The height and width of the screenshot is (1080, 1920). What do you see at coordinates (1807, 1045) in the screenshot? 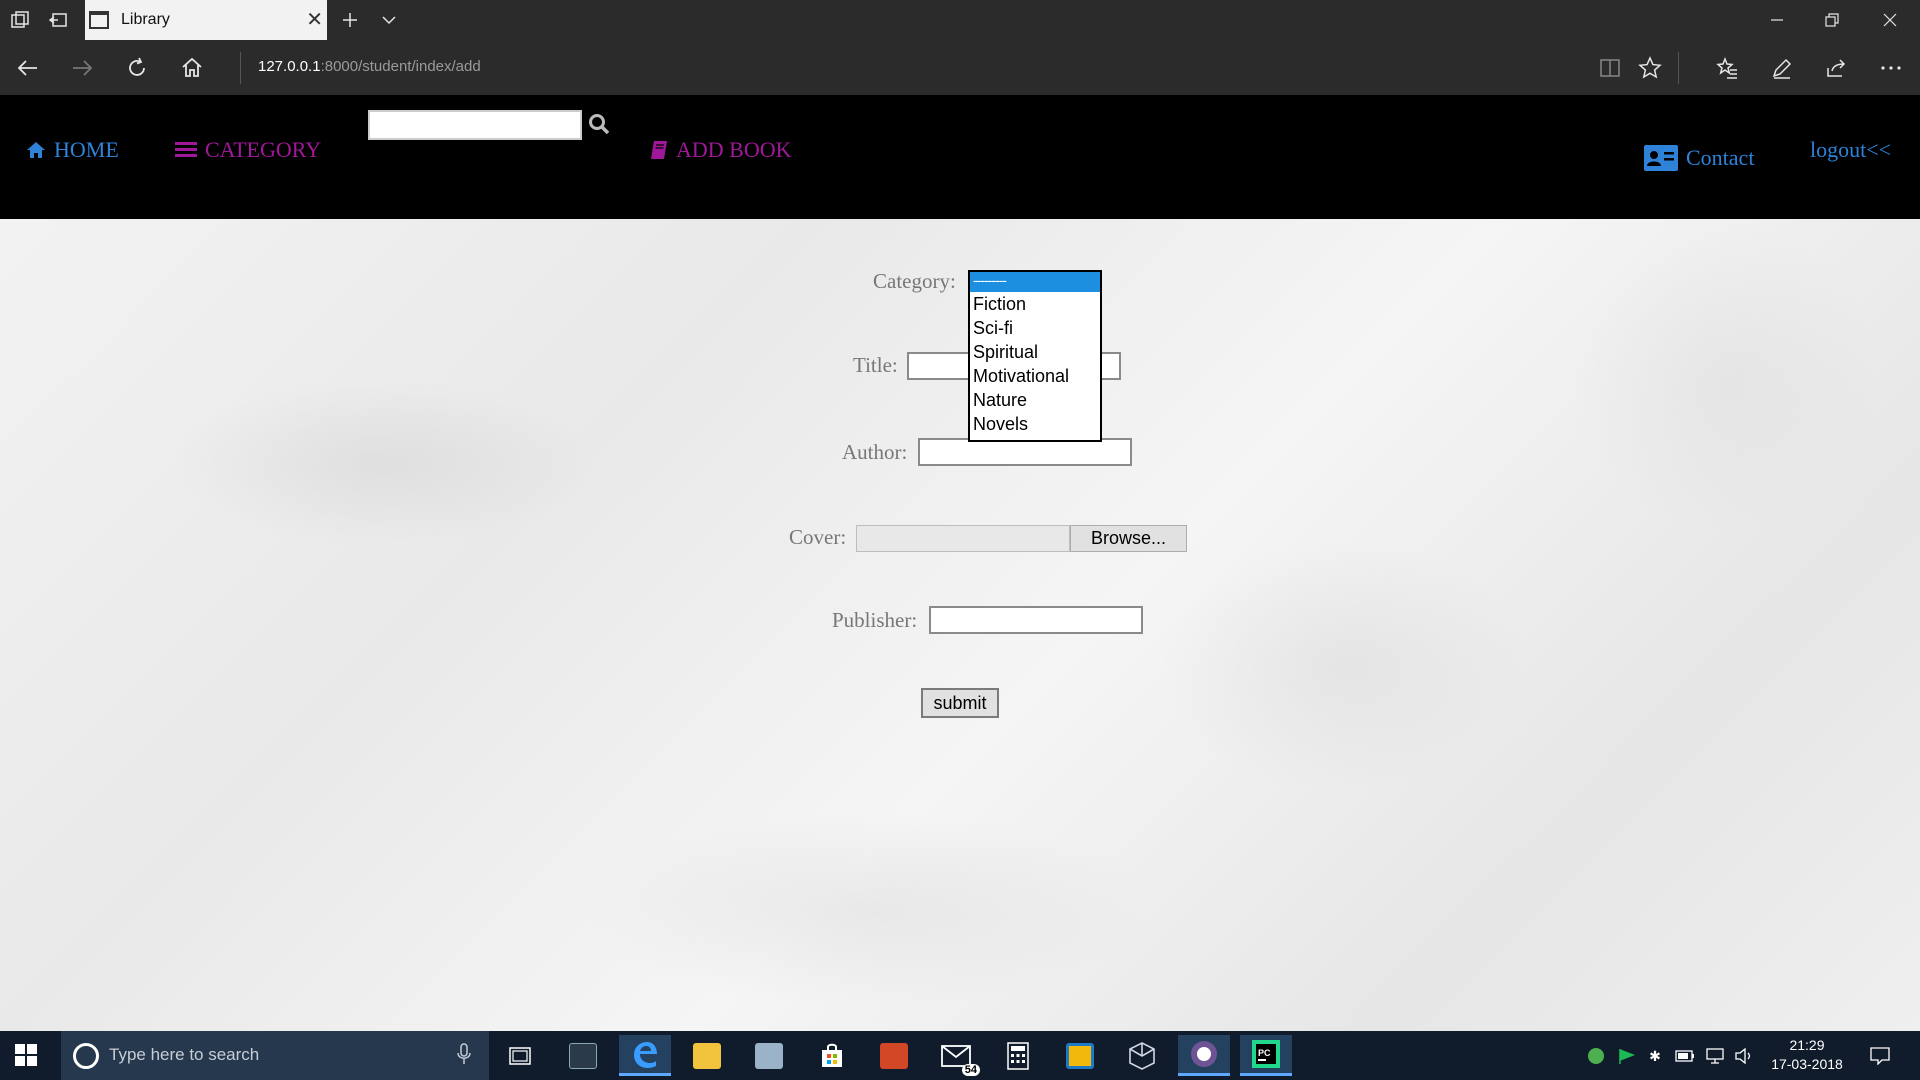
I see `clock-time: 21:29` at bounding box center [1807, 1045].